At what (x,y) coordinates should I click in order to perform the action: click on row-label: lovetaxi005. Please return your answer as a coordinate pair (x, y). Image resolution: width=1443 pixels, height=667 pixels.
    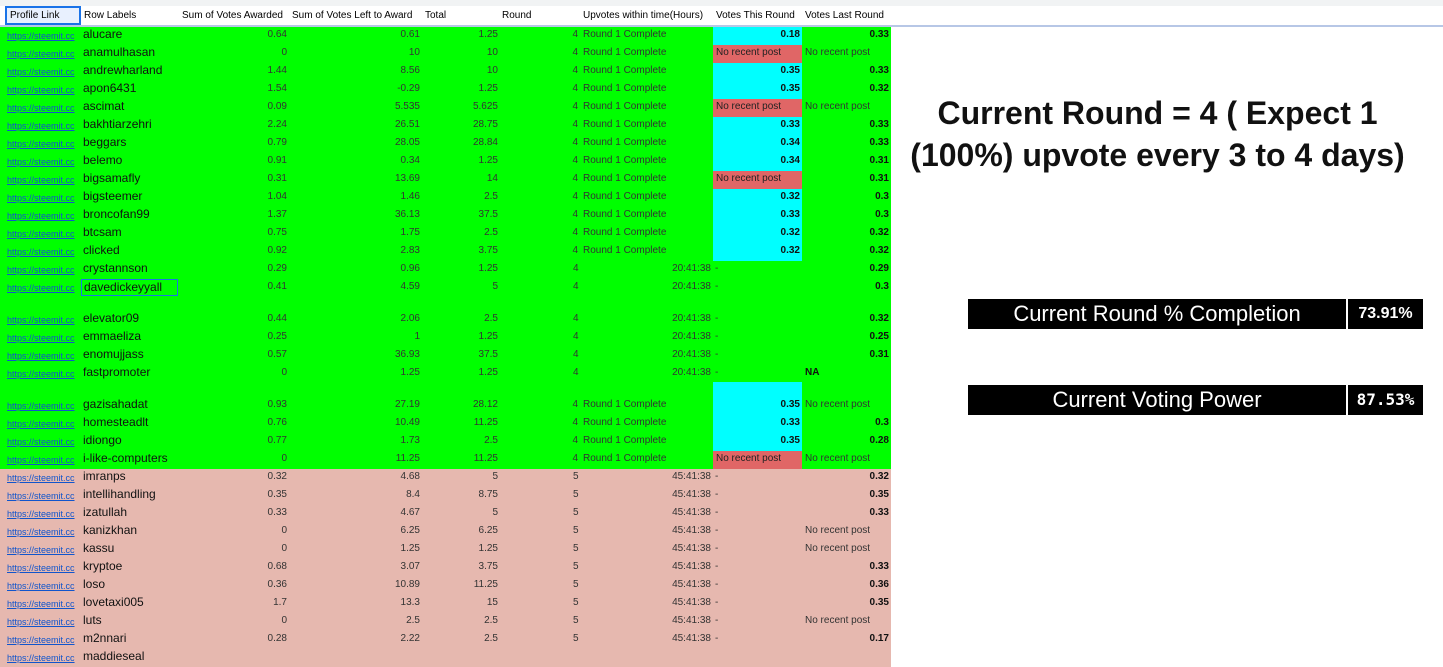
    Looking at the image, I should click on (113, 602).